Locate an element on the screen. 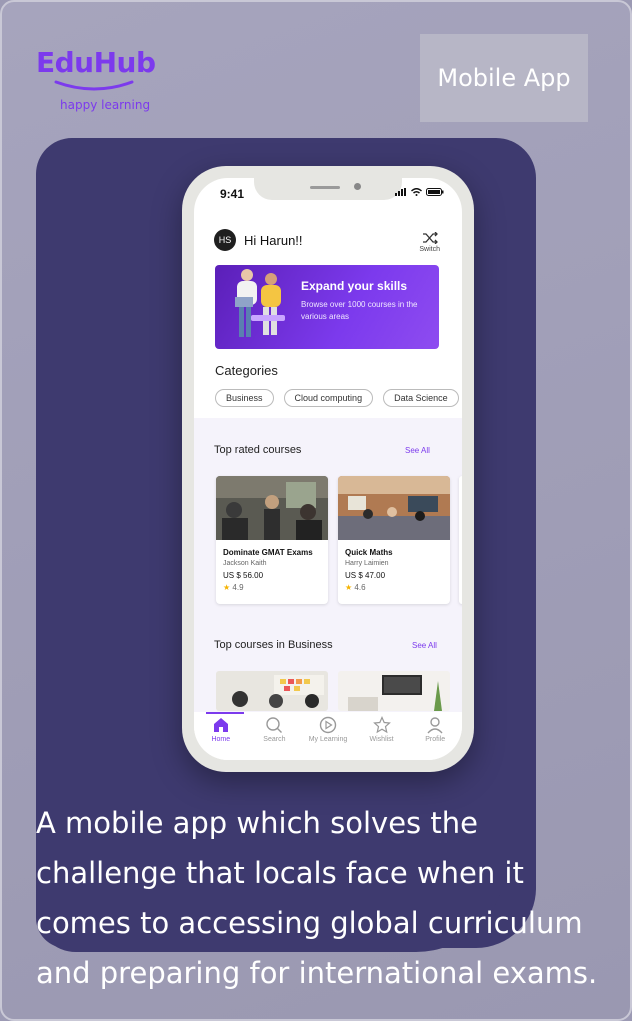 This screenshot has height=1021, width=632. avatar: HS is located at coordinates (225, 240).